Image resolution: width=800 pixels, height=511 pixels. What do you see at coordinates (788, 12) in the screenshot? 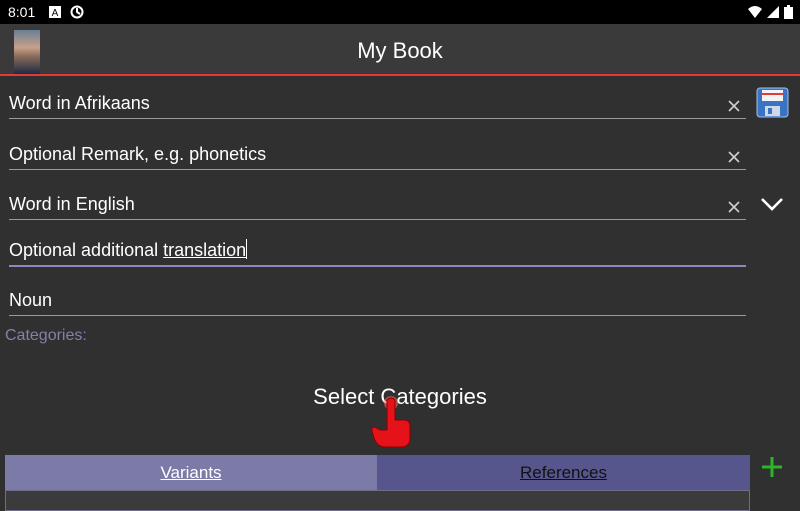
I see `battery-icon` at bounding box center [788, 12].